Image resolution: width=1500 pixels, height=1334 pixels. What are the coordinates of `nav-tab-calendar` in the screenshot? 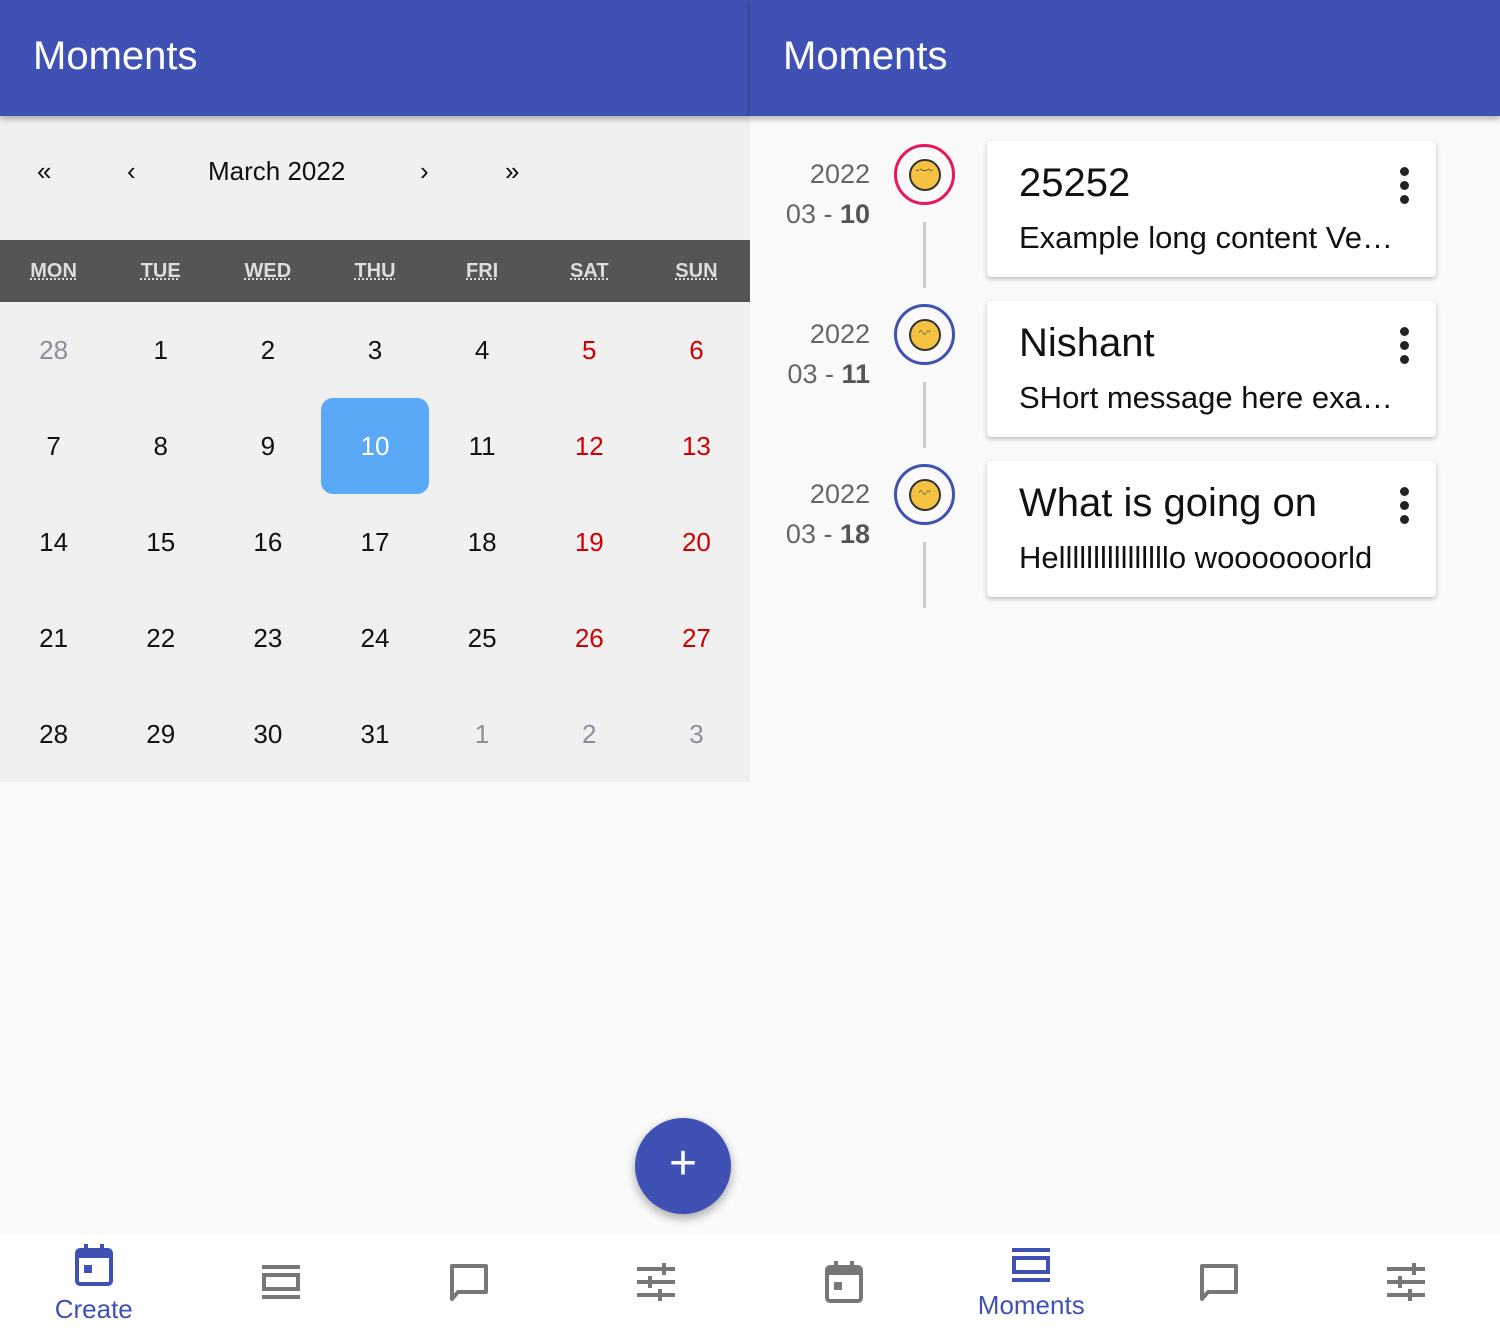 It's located at (844, 1284).